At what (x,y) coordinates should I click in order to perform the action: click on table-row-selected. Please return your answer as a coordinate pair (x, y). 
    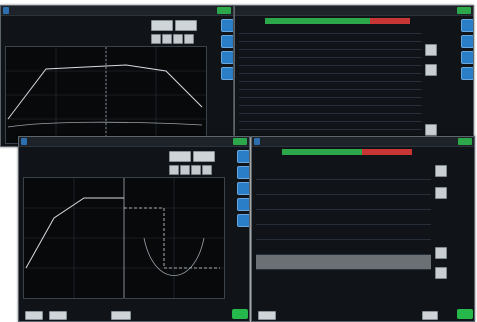
    Looking at the image, I should click on (343, 262).